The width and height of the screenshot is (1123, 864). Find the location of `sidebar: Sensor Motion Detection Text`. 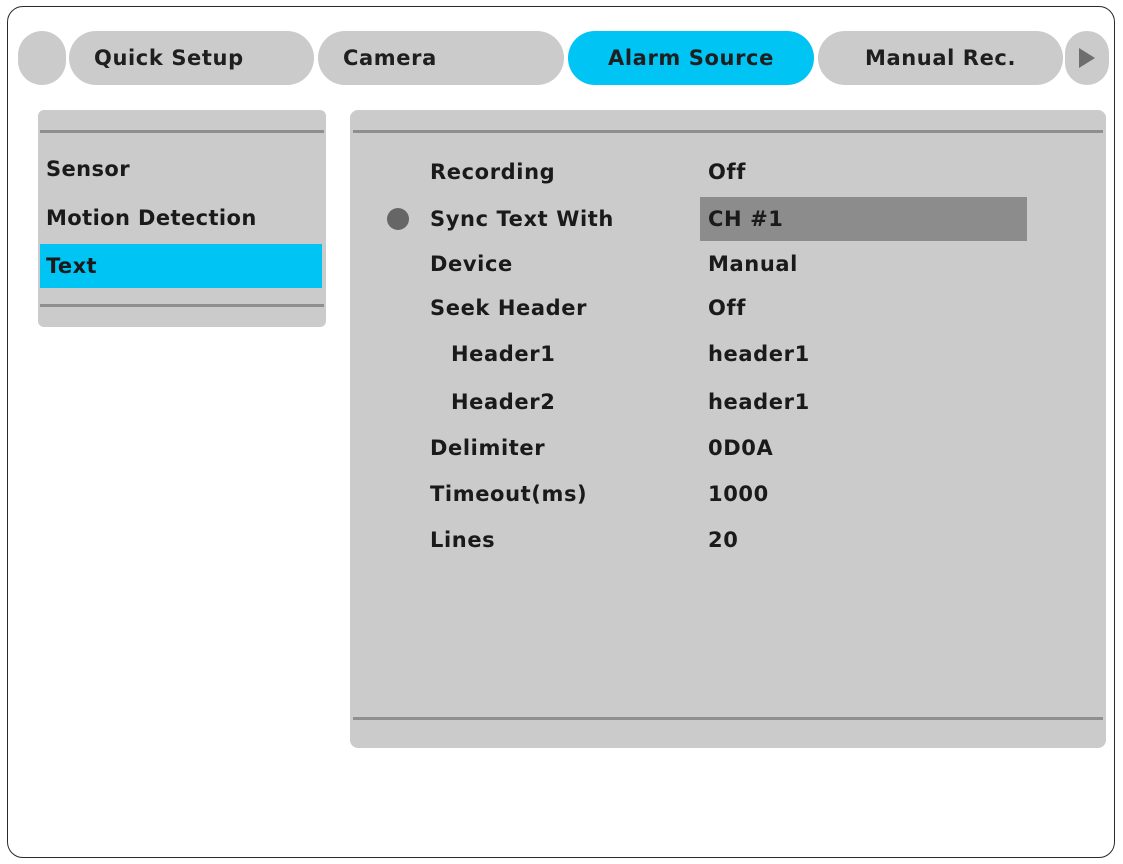

sidebar: Sensor Motion Detection Text is located at coordinates (182, 218).